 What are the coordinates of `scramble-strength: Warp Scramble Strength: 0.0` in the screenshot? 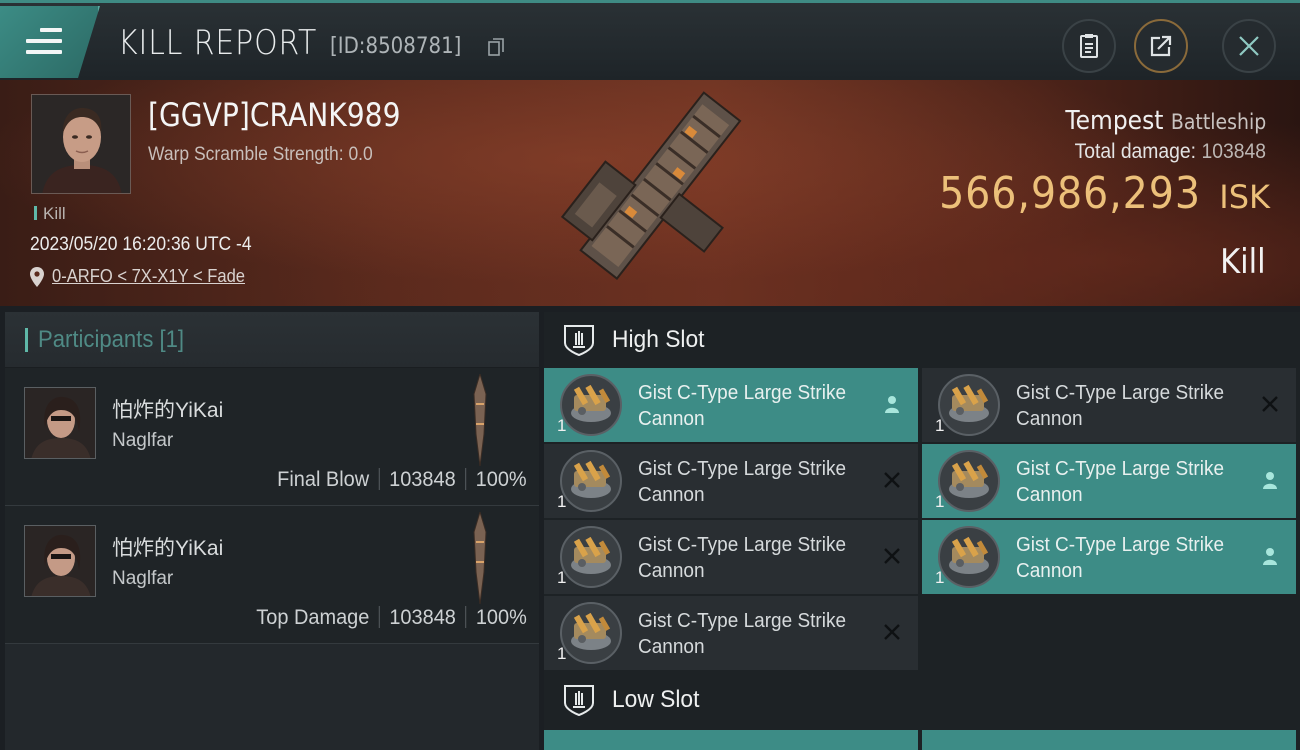 It's located at (260, 154).